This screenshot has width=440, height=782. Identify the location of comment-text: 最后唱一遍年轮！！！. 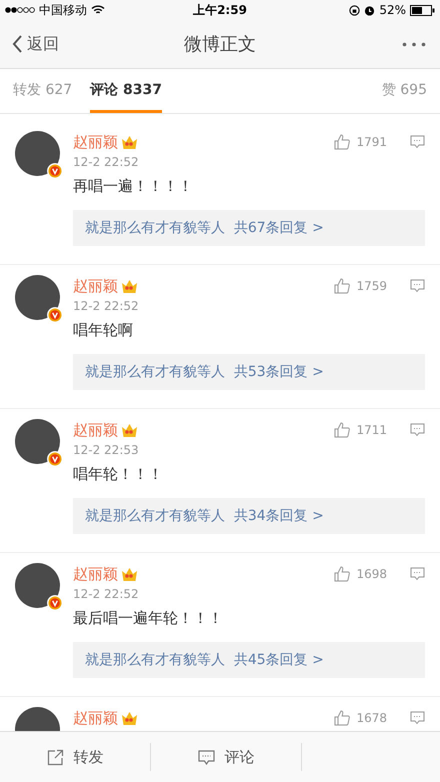
(148, 618).